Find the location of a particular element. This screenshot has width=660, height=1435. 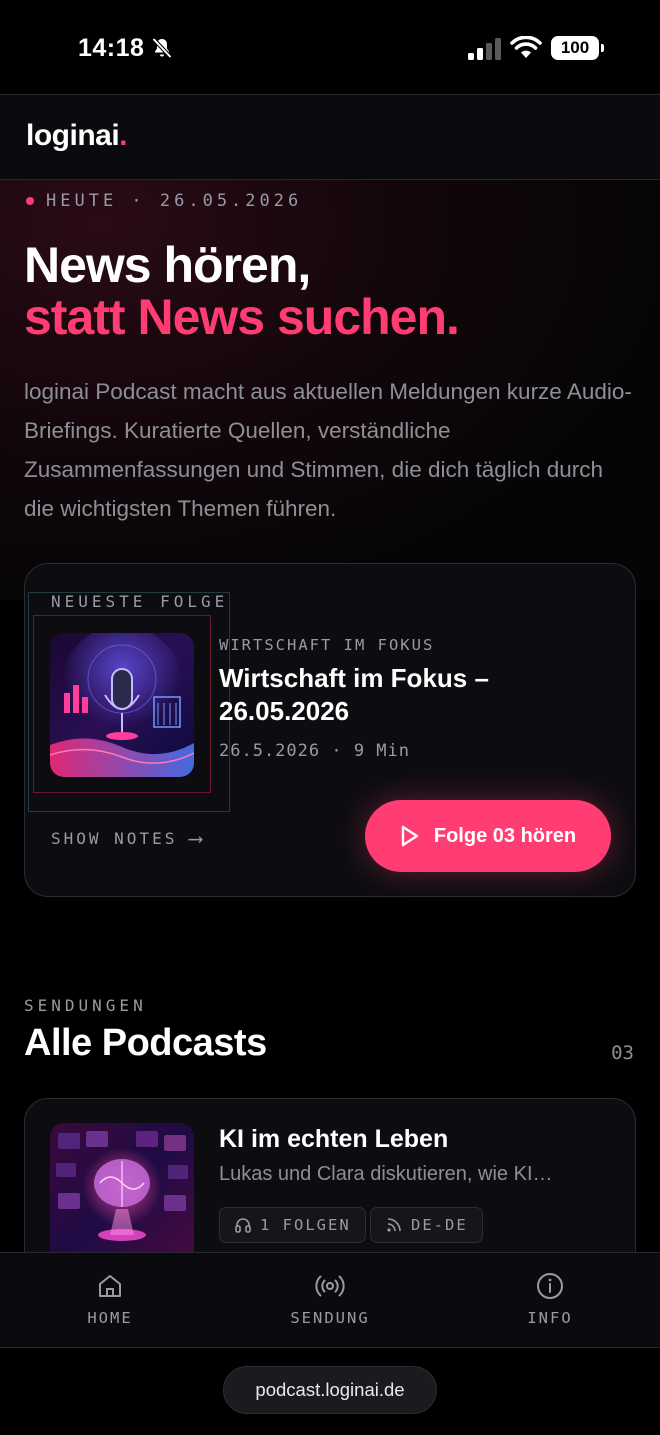

wifi-icon is located at coordinates (526, 47).